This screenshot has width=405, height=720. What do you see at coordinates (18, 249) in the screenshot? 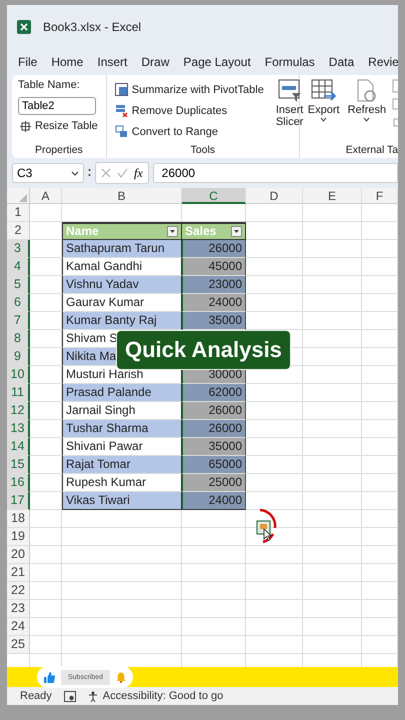
I see `row-header: 3` at bounding box center [18, 249].